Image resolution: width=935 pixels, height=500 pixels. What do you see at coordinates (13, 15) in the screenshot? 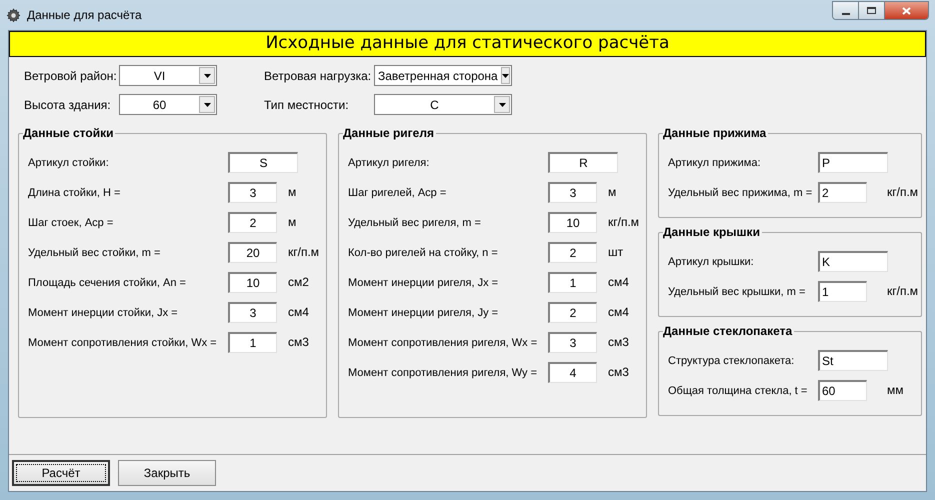
I see `gear-icon` at bounding box center [13, 15].